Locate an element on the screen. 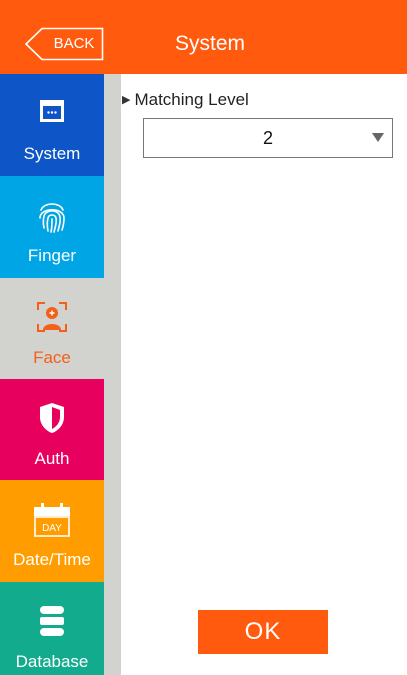 Image resolution: width=407 pixels, height=675 pixels. face-icon is located at coordinates (52, 317).